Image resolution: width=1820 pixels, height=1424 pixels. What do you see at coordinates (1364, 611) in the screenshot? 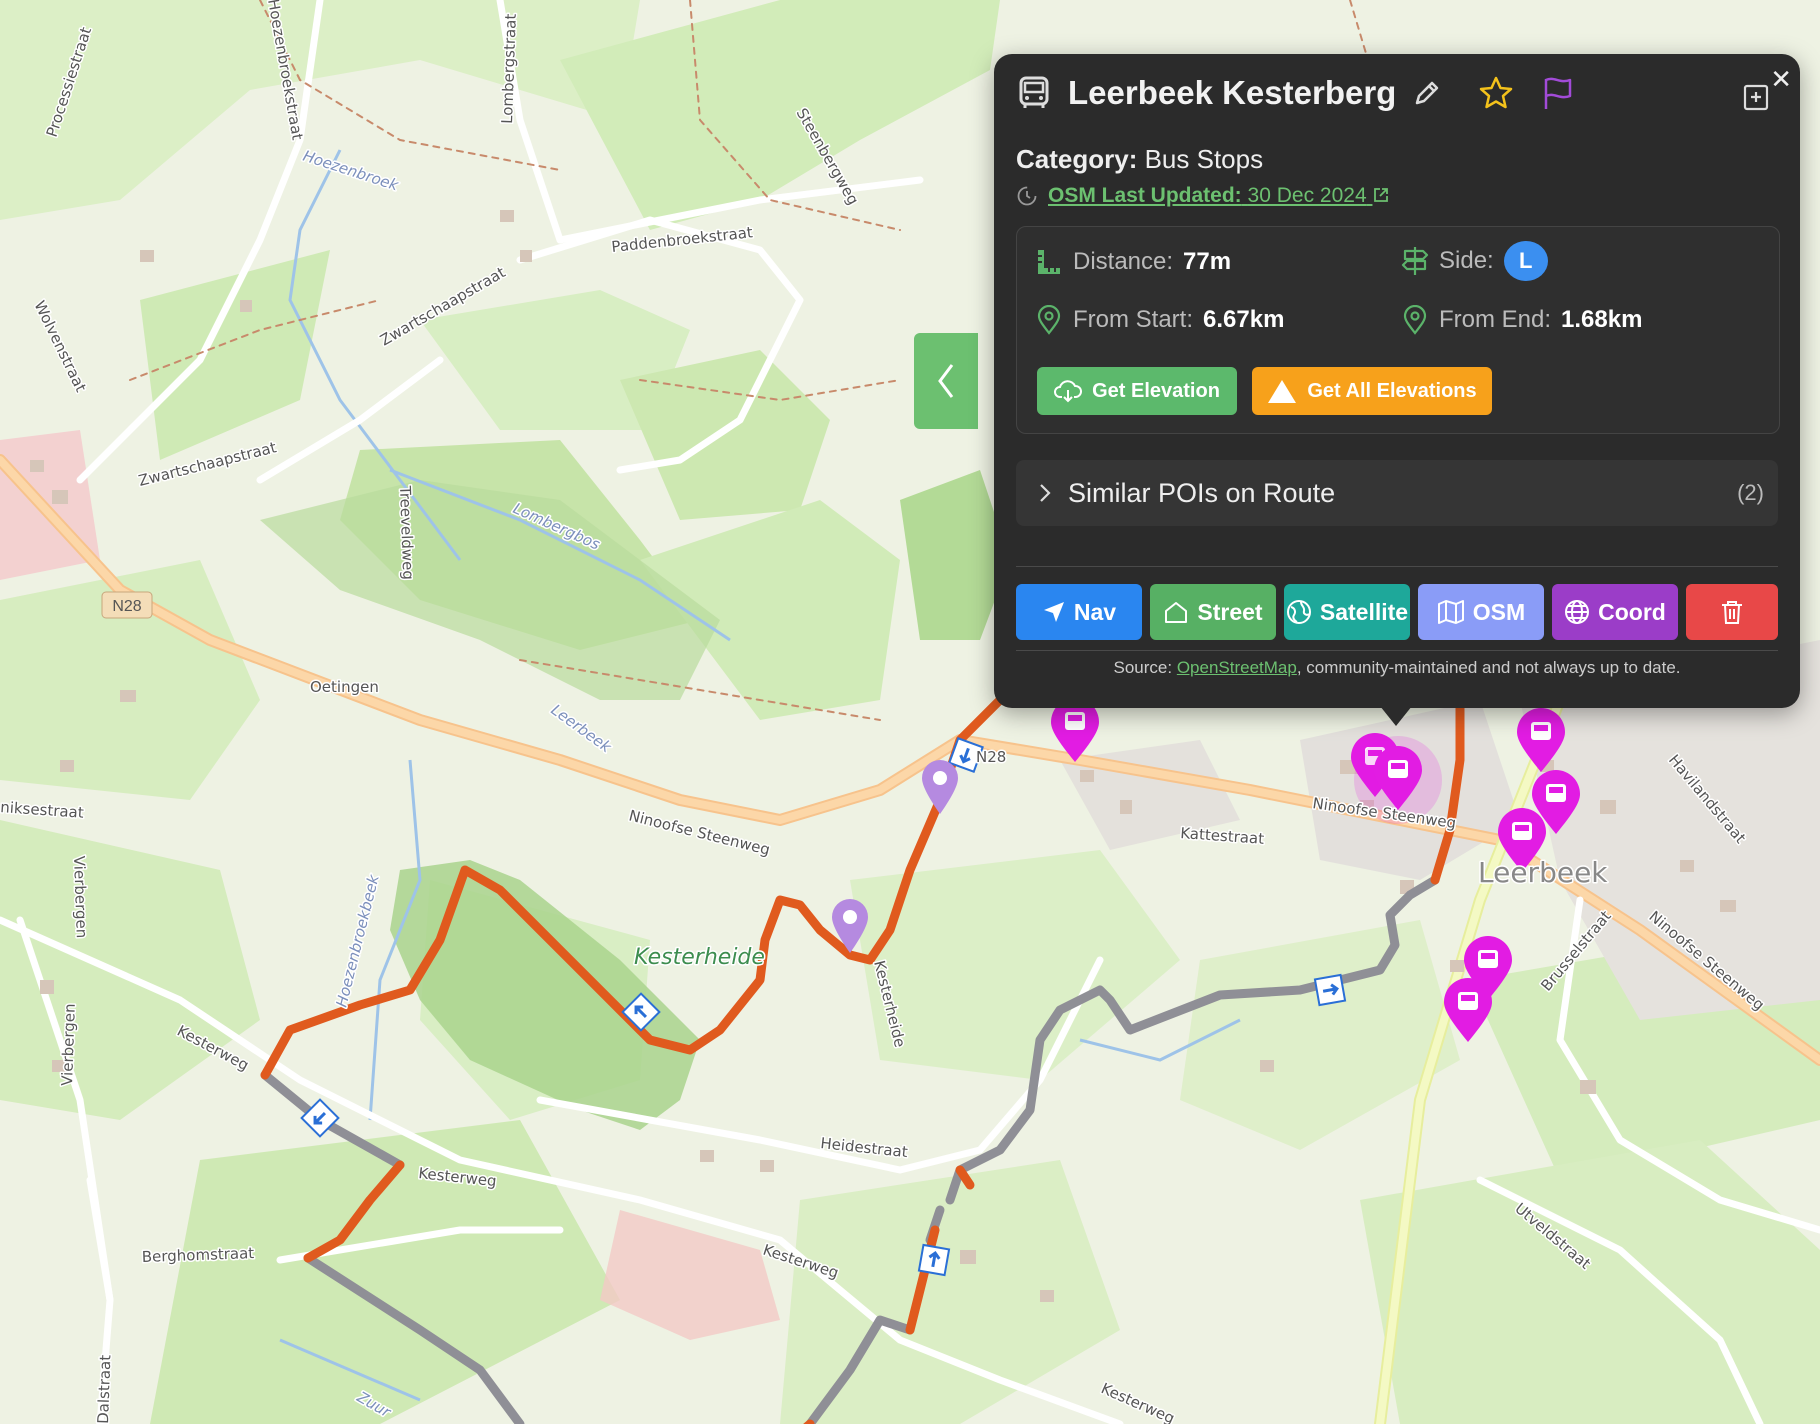
I see `satellite-label: Satellite` at bounding box center [1364, 611].